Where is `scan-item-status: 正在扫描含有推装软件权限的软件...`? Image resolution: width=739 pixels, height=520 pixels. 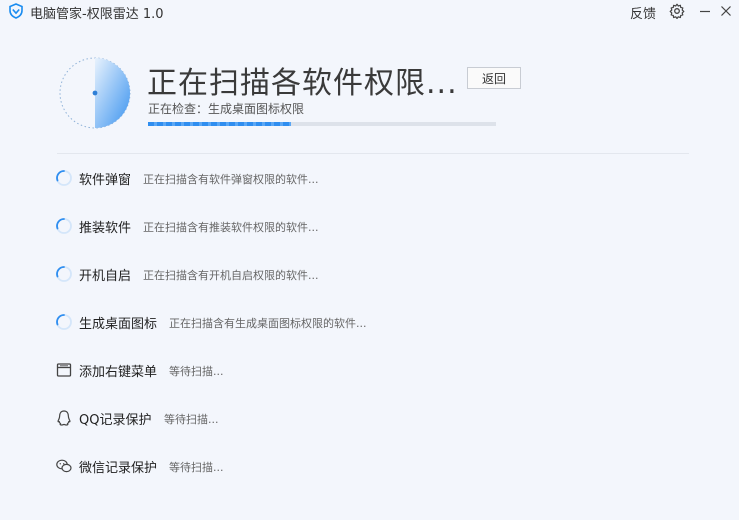
scan-item-status: 正在扫描含有推装软件权限的软件... is located at coordinates (231, 227).